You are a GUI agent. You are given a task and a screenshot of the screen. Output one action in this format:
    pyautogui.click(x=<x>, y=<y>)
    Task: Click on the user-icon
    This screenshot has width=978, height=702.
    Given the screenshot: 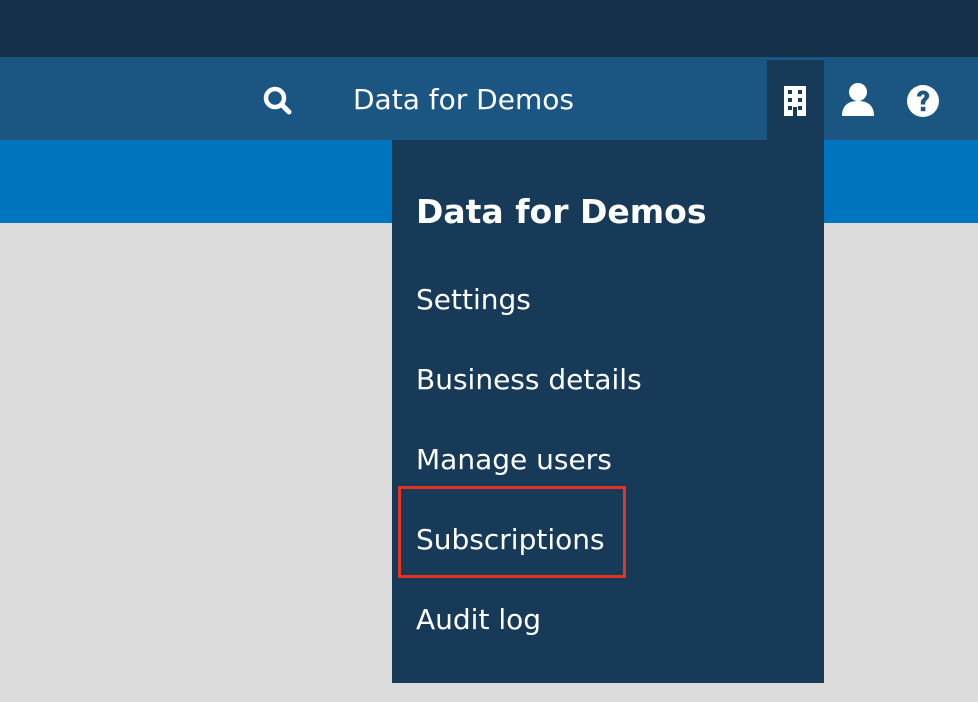 What is the action you would take?
    pyautogui.click(x=858, y=99)
    